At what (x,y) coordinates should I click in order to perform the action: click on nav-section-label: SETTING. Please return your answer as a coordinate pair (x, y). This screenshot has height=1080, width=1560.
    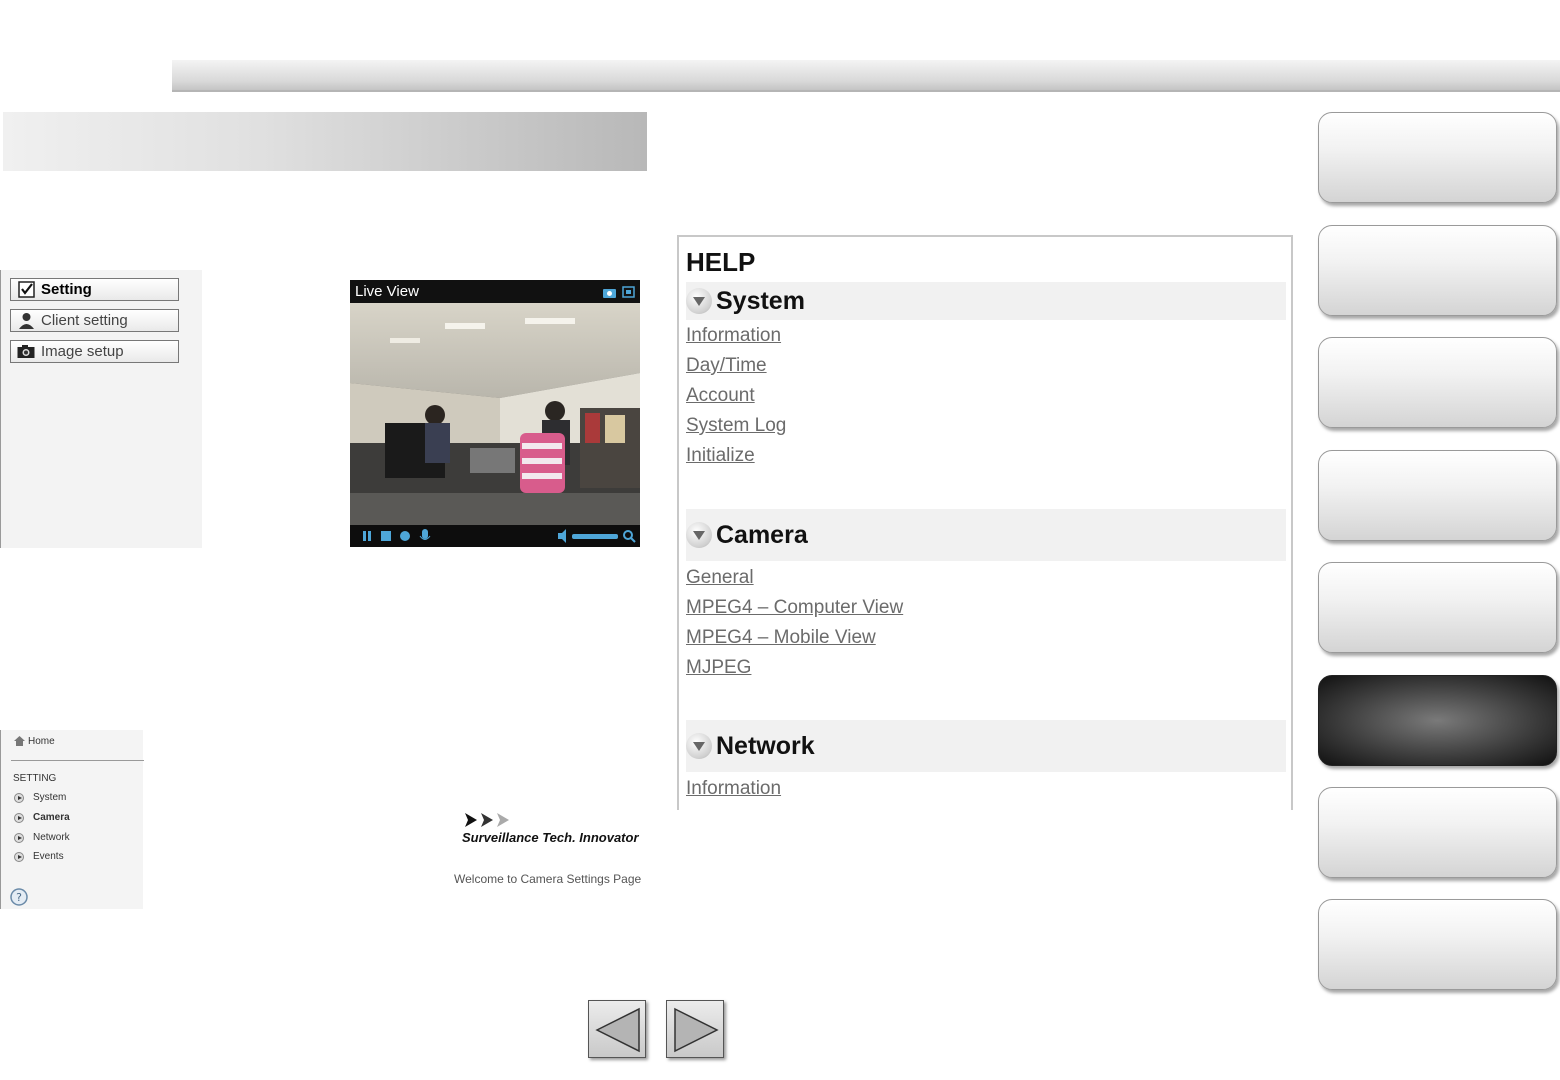
    Looking at the image, I should click on (34, 778).